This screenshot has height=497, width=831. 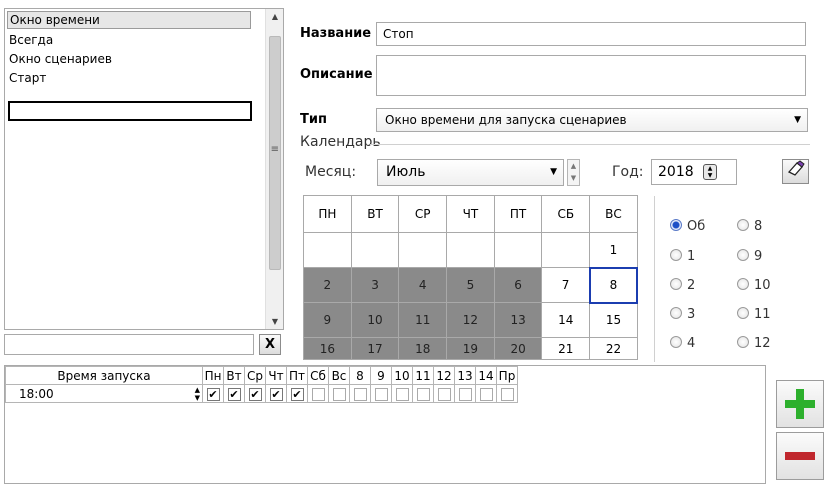 What do you see at coordinates (375, 285) in the screenshot?
I see `calendar-day: 3` at bounding box center [375, 285].